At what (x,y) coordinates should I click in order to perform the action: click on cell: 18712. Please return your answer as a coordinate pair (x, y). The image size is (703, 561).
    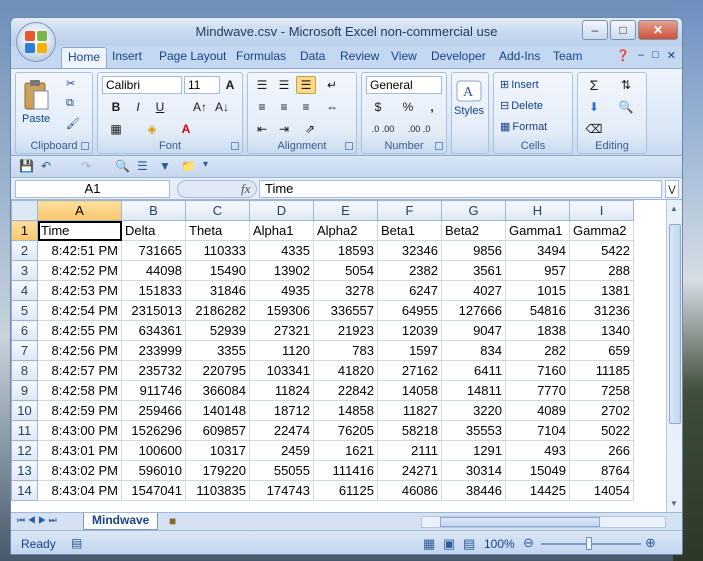
    Looking at the image, I should click on (281, 410).